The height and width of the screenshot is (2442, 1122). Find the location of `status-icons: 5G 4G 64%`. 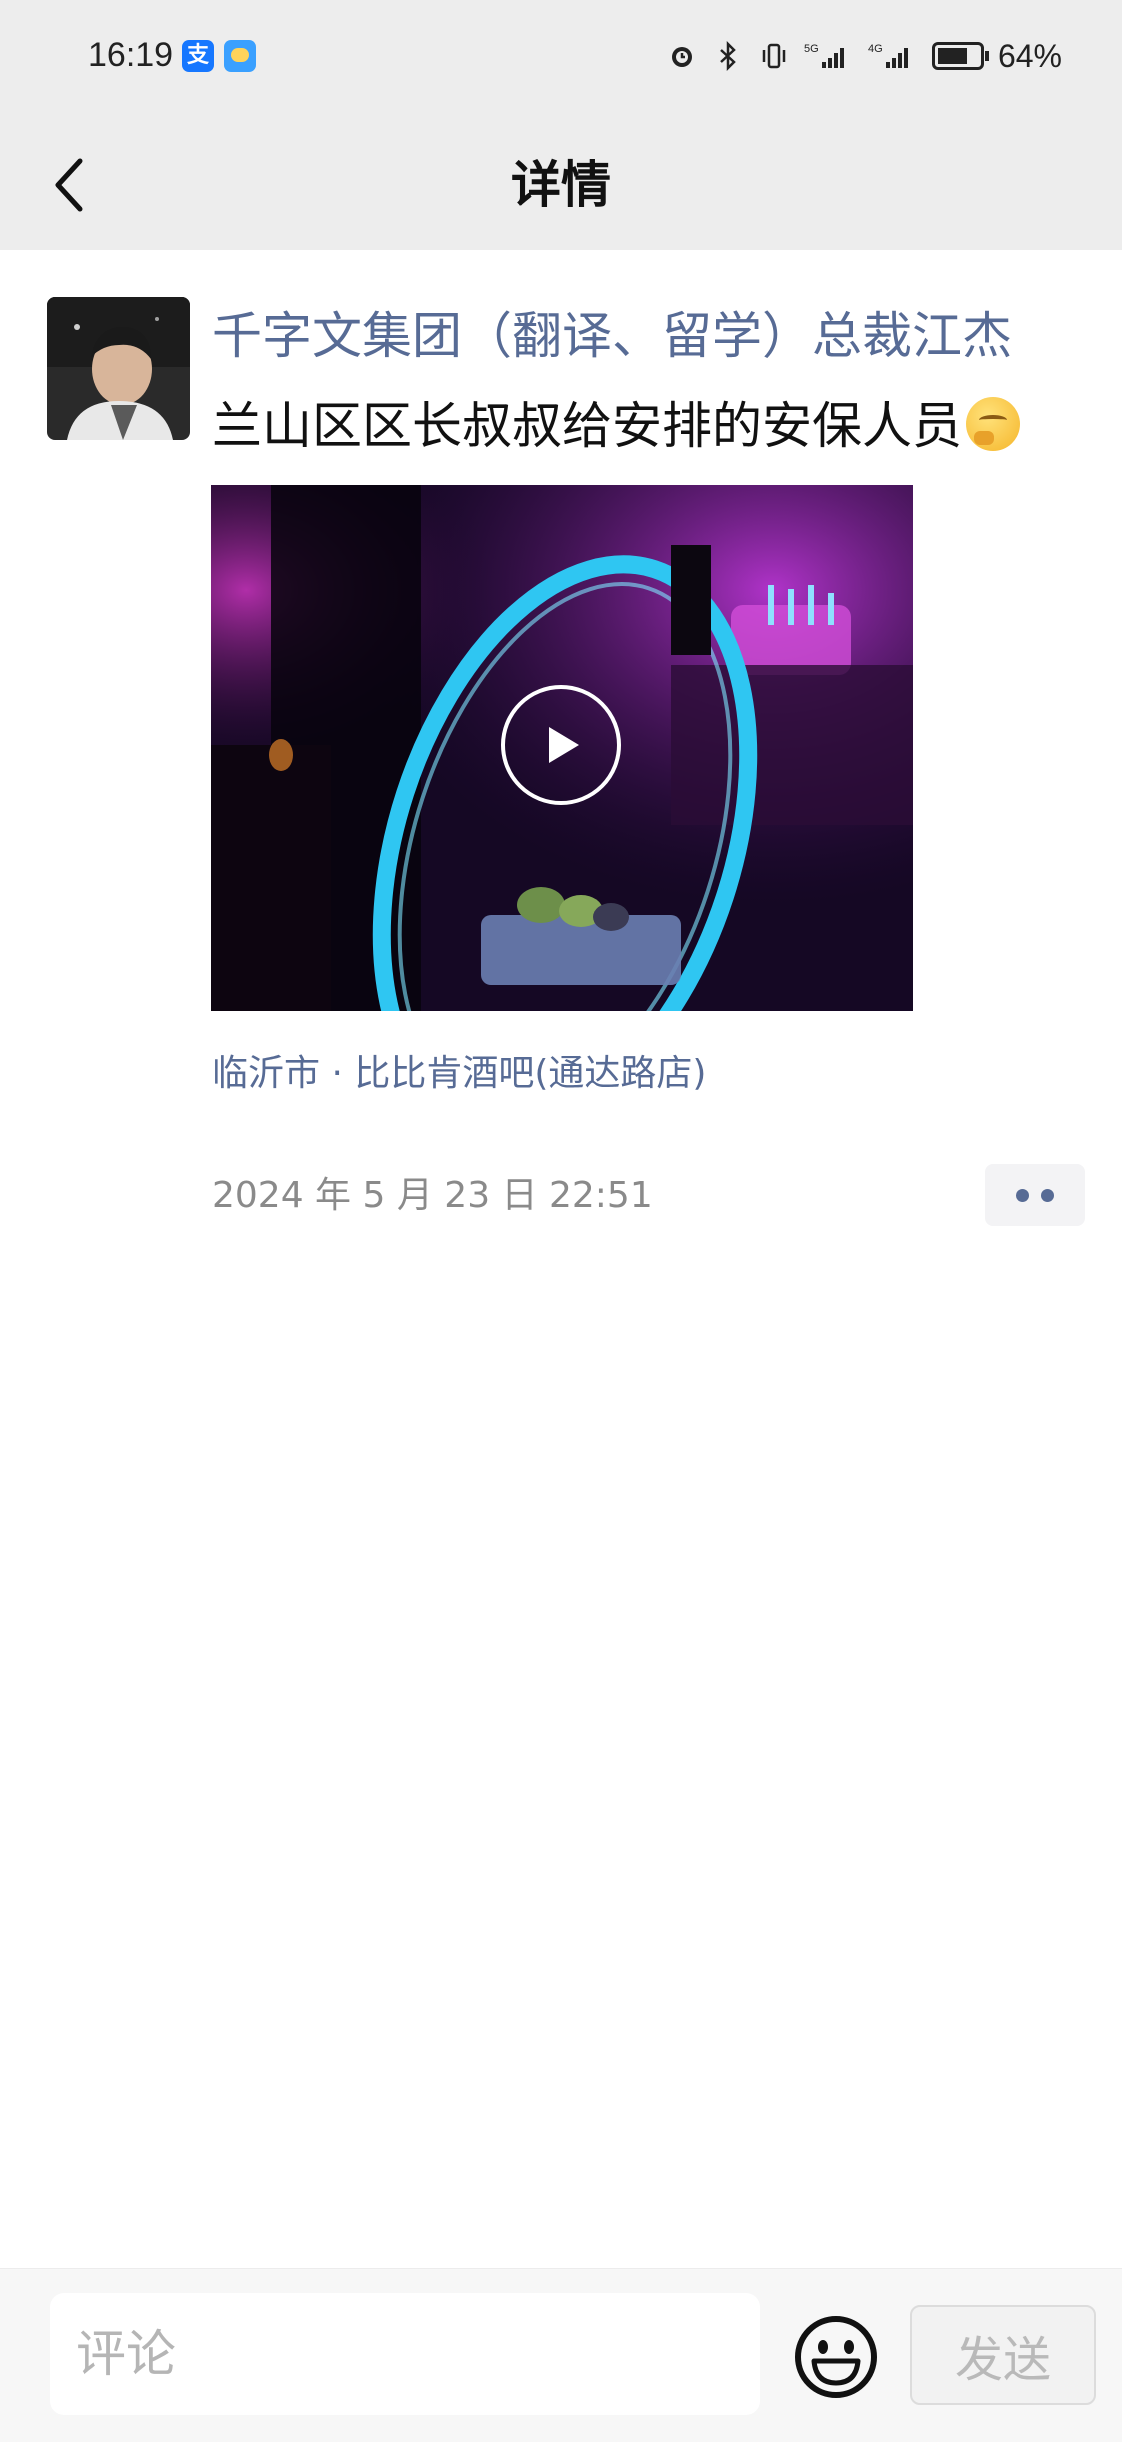

status-icons: 5G 4G 64% is located at coordinates (864, 56).